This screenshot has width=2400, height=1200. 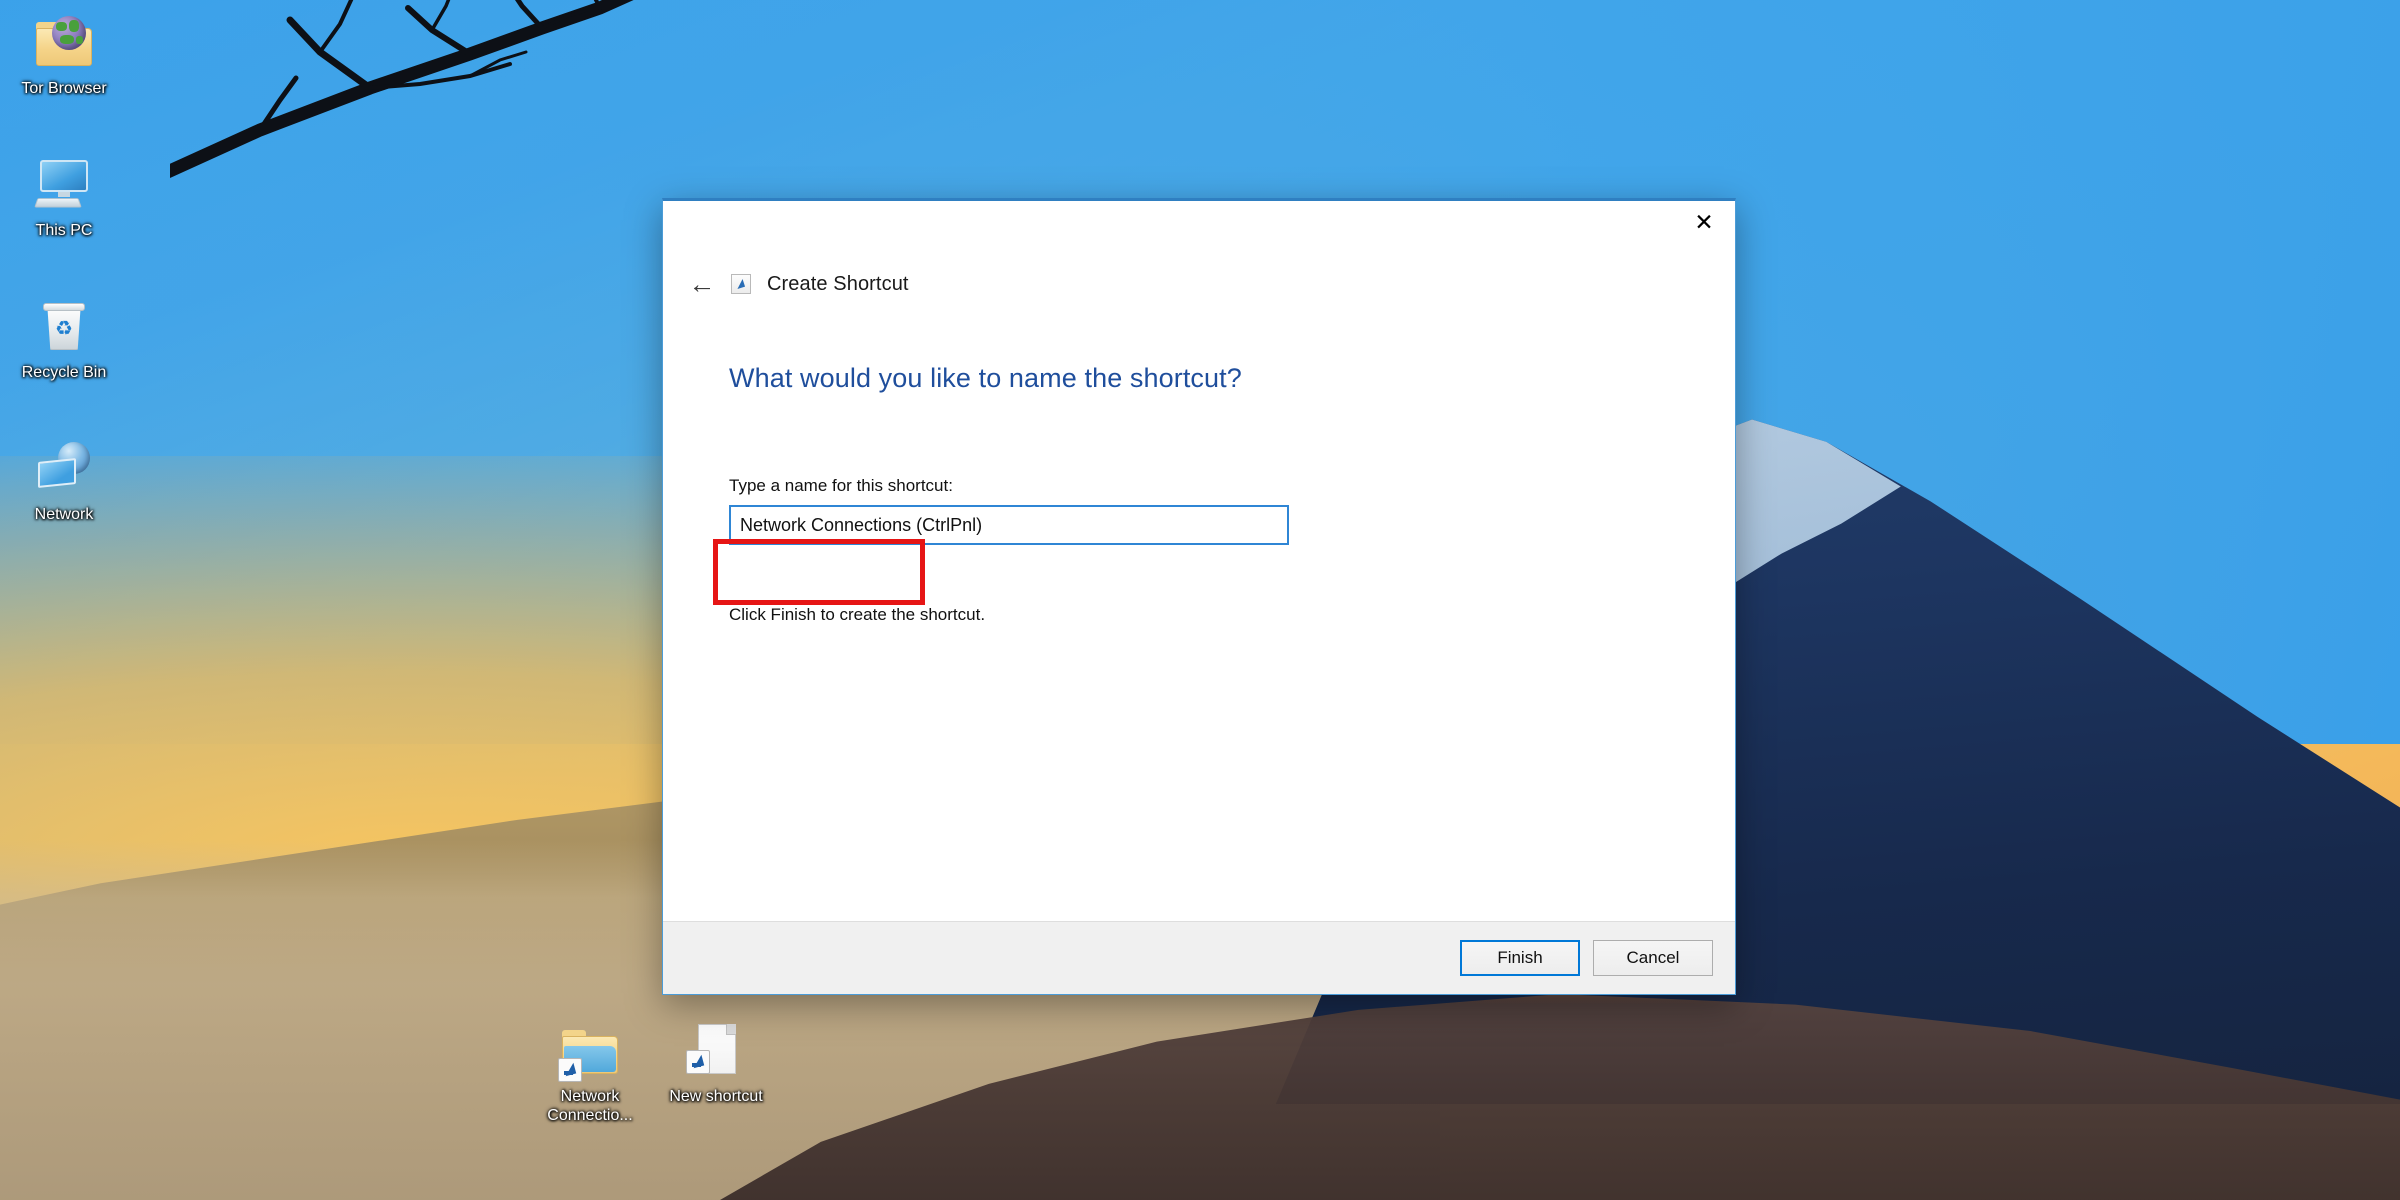 I want to click on back-arrow-icon: ←, so click(x=702, y=284).